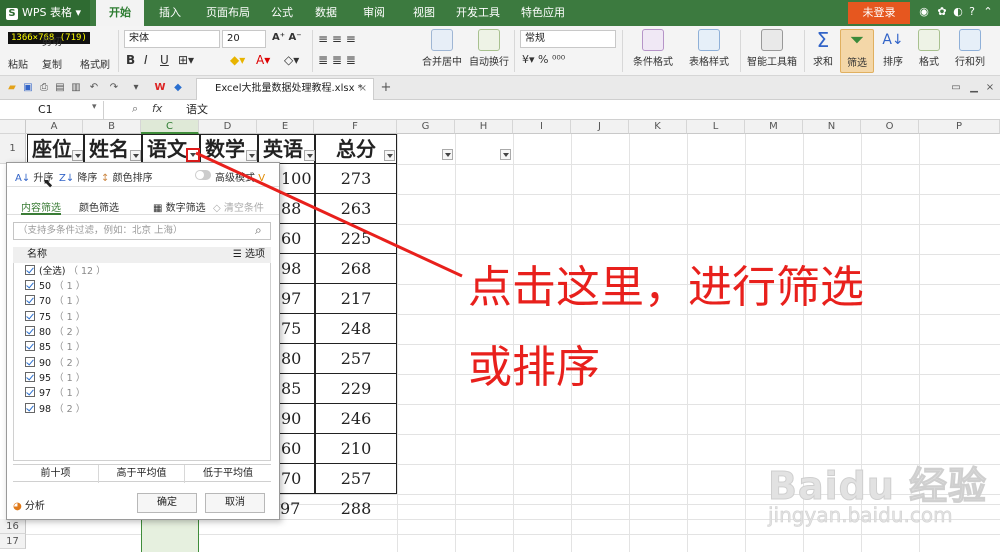 This screenshot has width=1000, height=552. What do you see at coordinates (860, 515) in the screenshot?
I see `watermark-url: jingyan.baidu.com` at bounding box center [860, 515].